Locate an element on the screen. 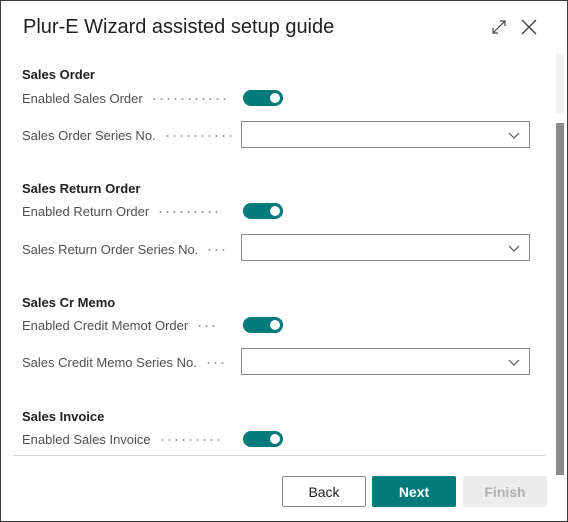  content-scrollbar is located at coordinates (560, 264).